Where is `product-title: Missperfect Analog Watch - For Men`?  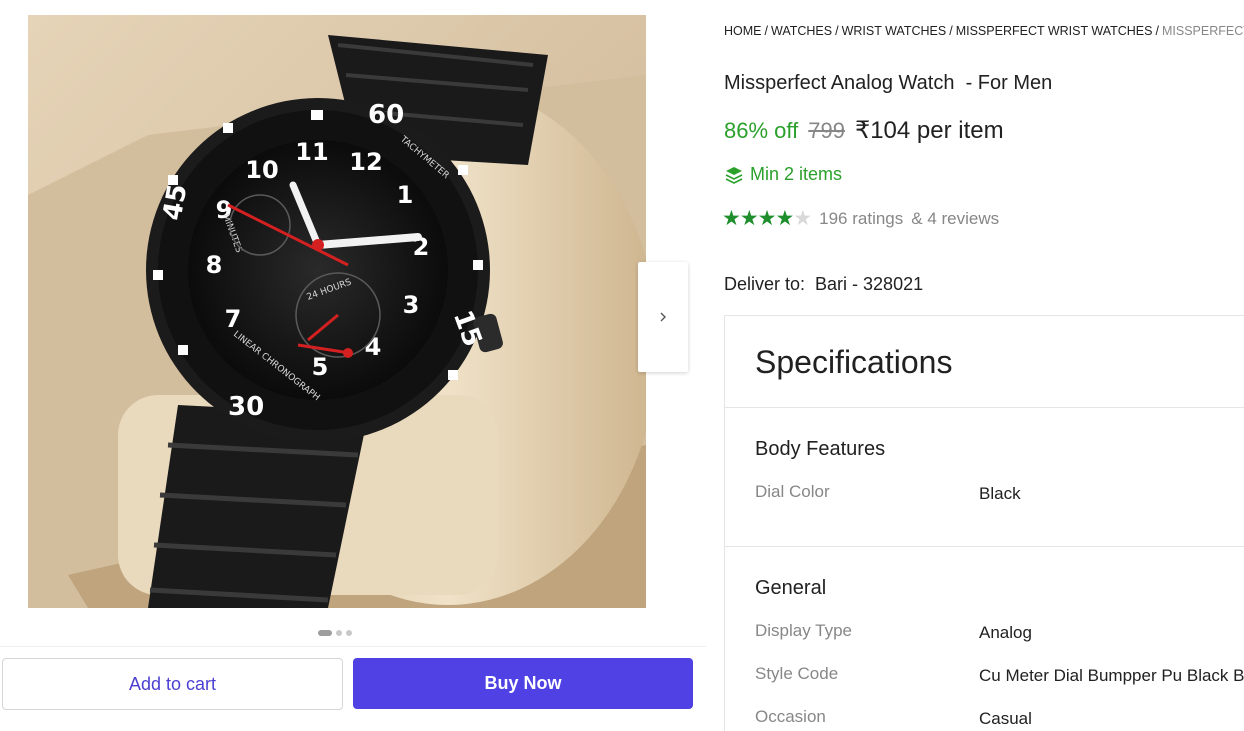
product-title: Missperfect Analog Watch - For Men is located at coordinates (888, 83).